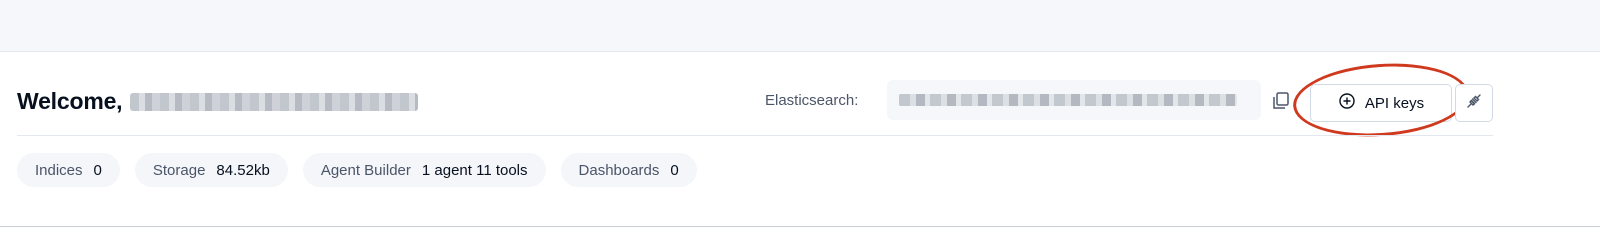 The image size is (1600, 240). I want to click on elasticsearch-label: Elasticsearch:, so click(812, 100).